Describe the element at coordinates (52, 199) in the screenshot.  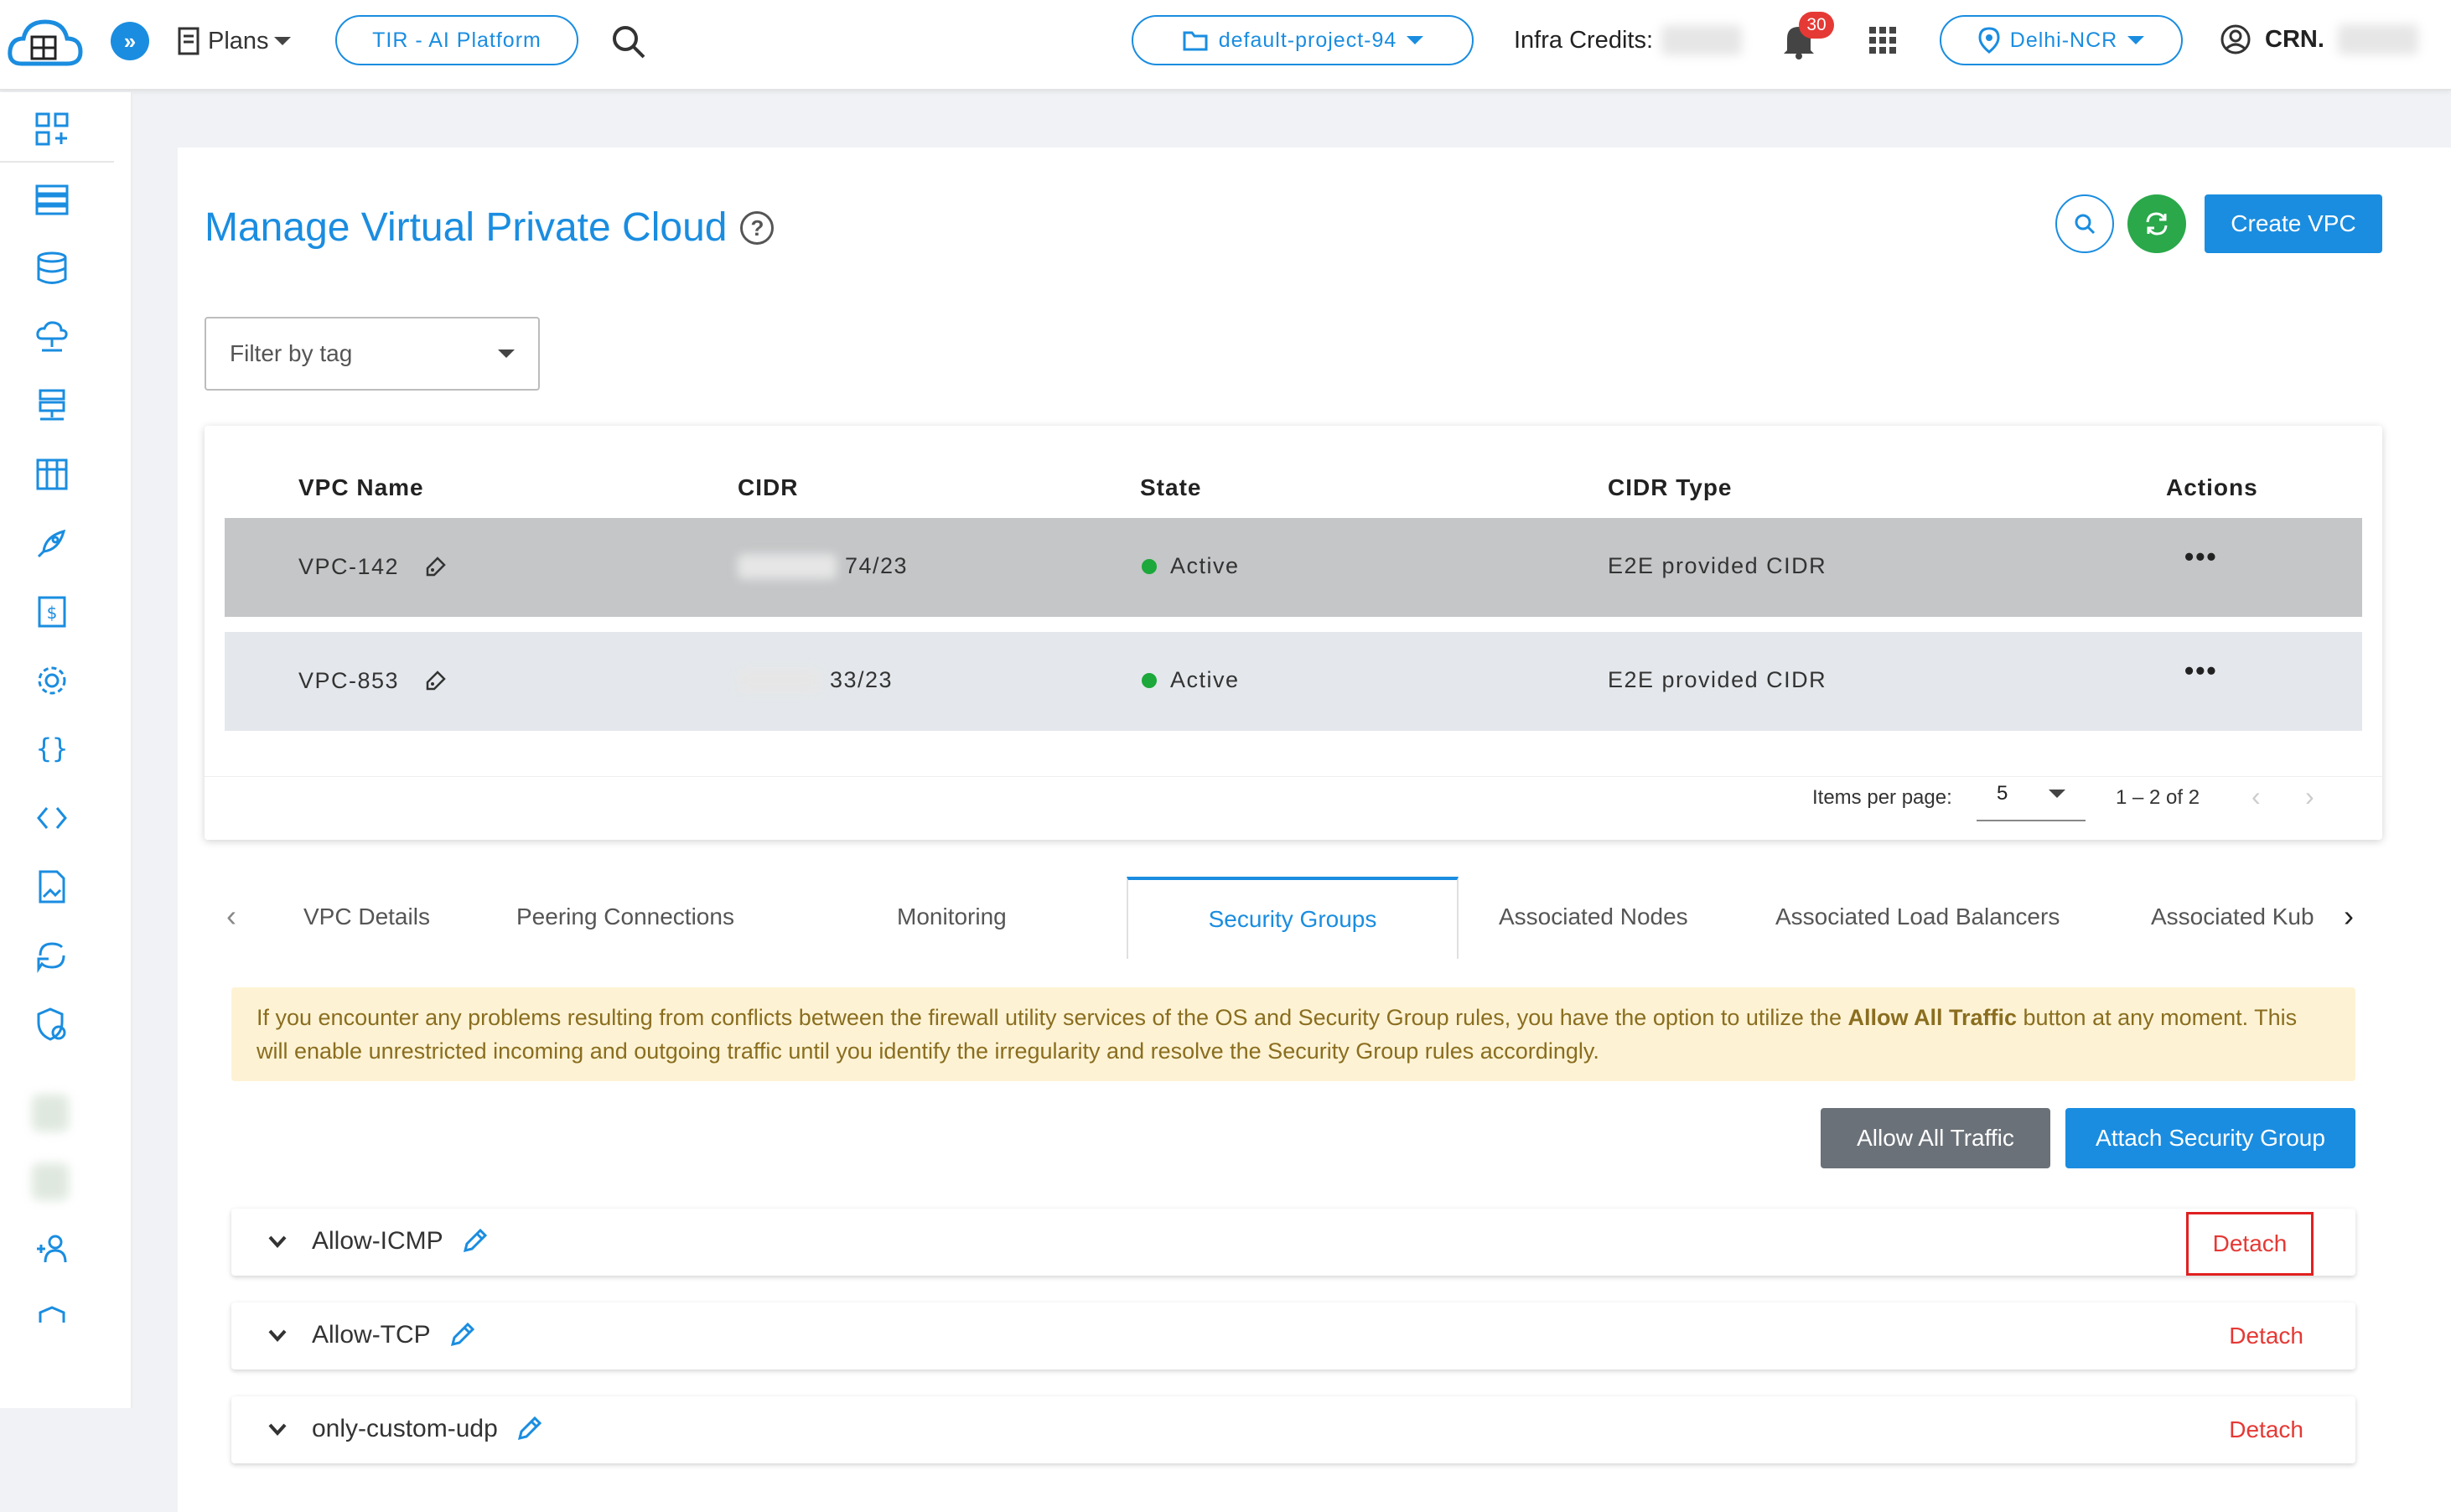
I see `servers-icon` at that location.